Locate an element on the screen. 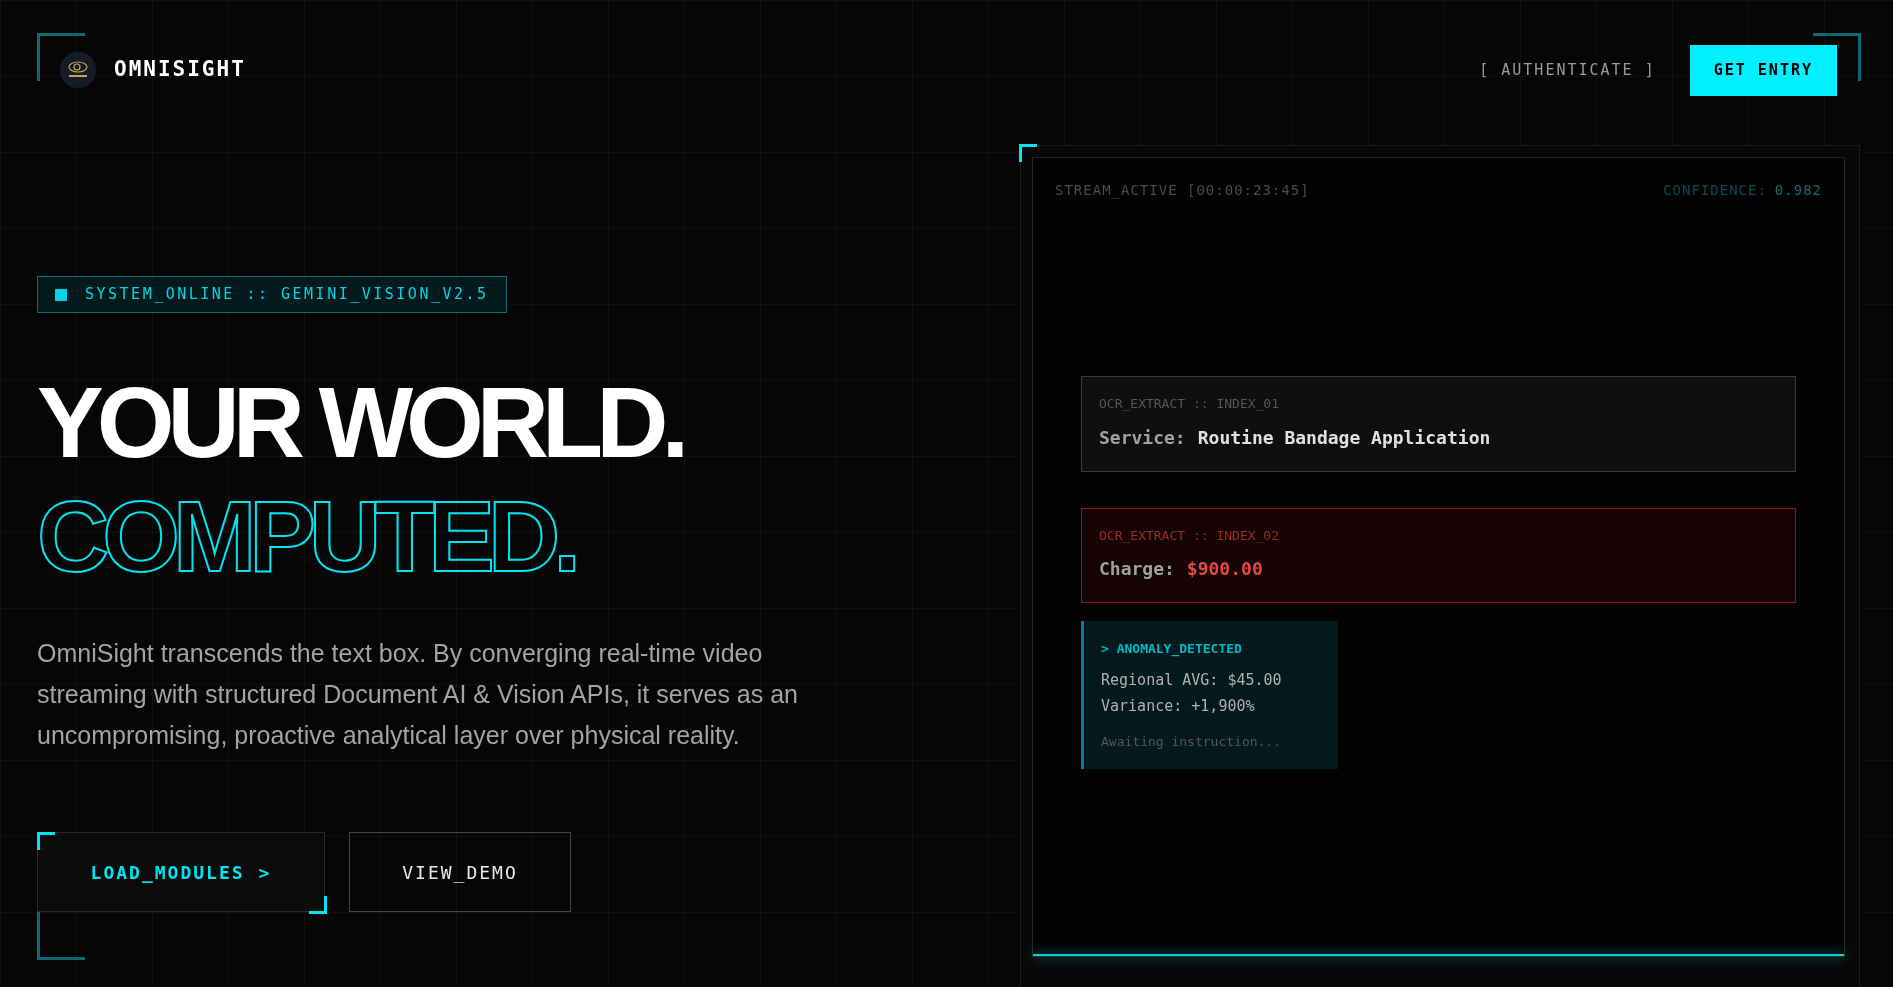 The image size is (1893, 987). field-value: Routine Bandage Application is located at coordinates (1344, 437).